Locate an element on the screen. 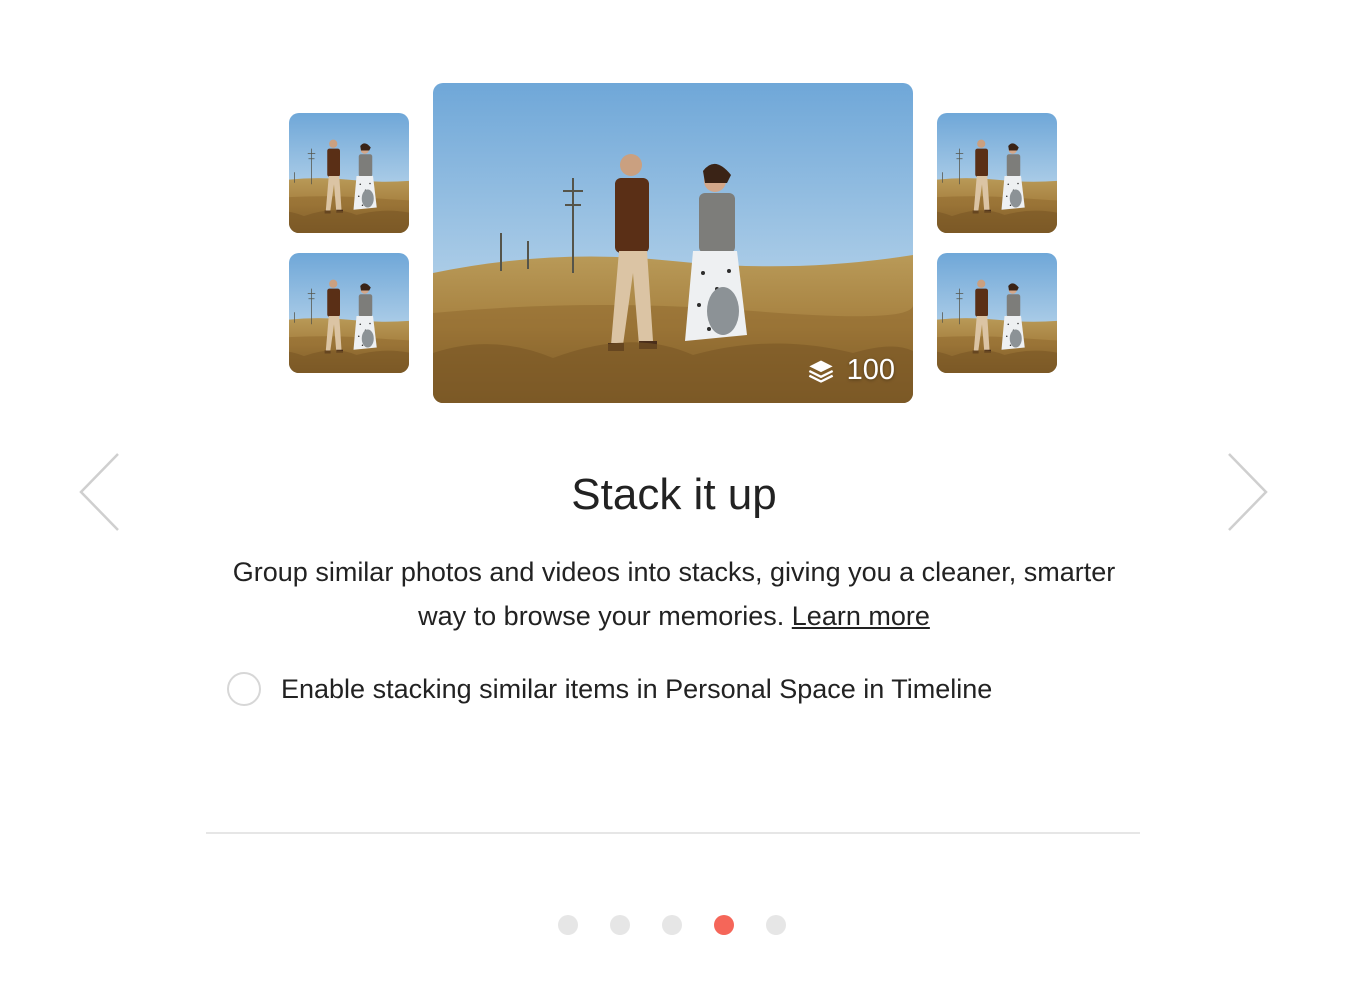 The height and width of the screenshot is (986, 1348). pagination-dots is located at coordinates (672, 925).